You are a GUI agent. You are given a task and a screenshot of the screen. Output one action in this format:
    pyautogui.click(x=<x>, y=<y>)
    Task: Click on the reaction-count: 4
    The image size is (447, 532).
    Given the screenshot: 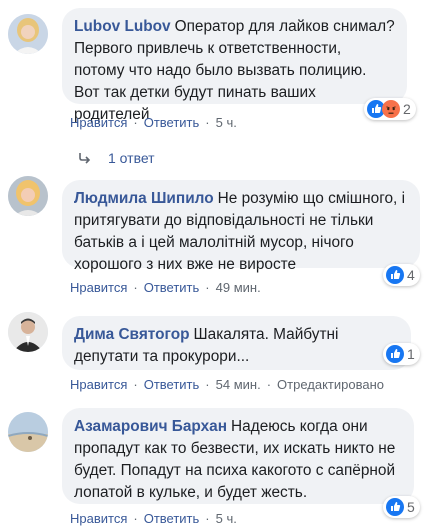 What is the action you would take?
    pyautogui.click(x=411, y=275)
    